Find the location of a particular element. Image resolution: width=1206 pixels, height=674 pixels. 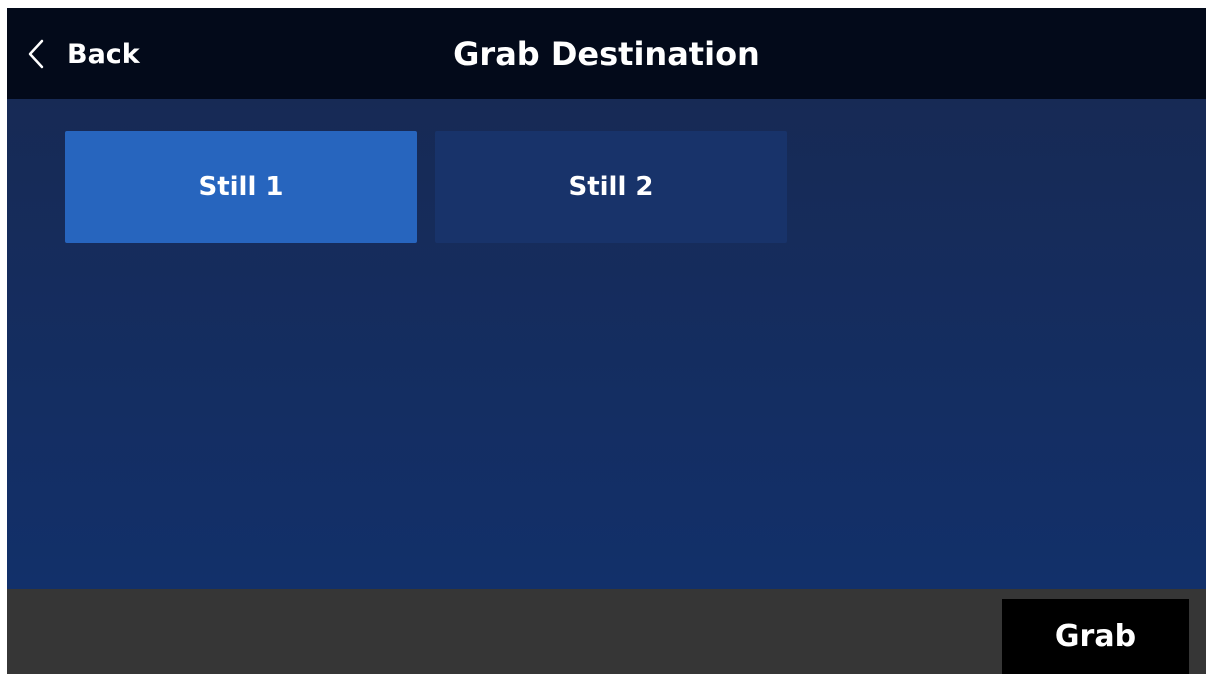

still-2-label: Still 2 is located at coordinates (611, 187).